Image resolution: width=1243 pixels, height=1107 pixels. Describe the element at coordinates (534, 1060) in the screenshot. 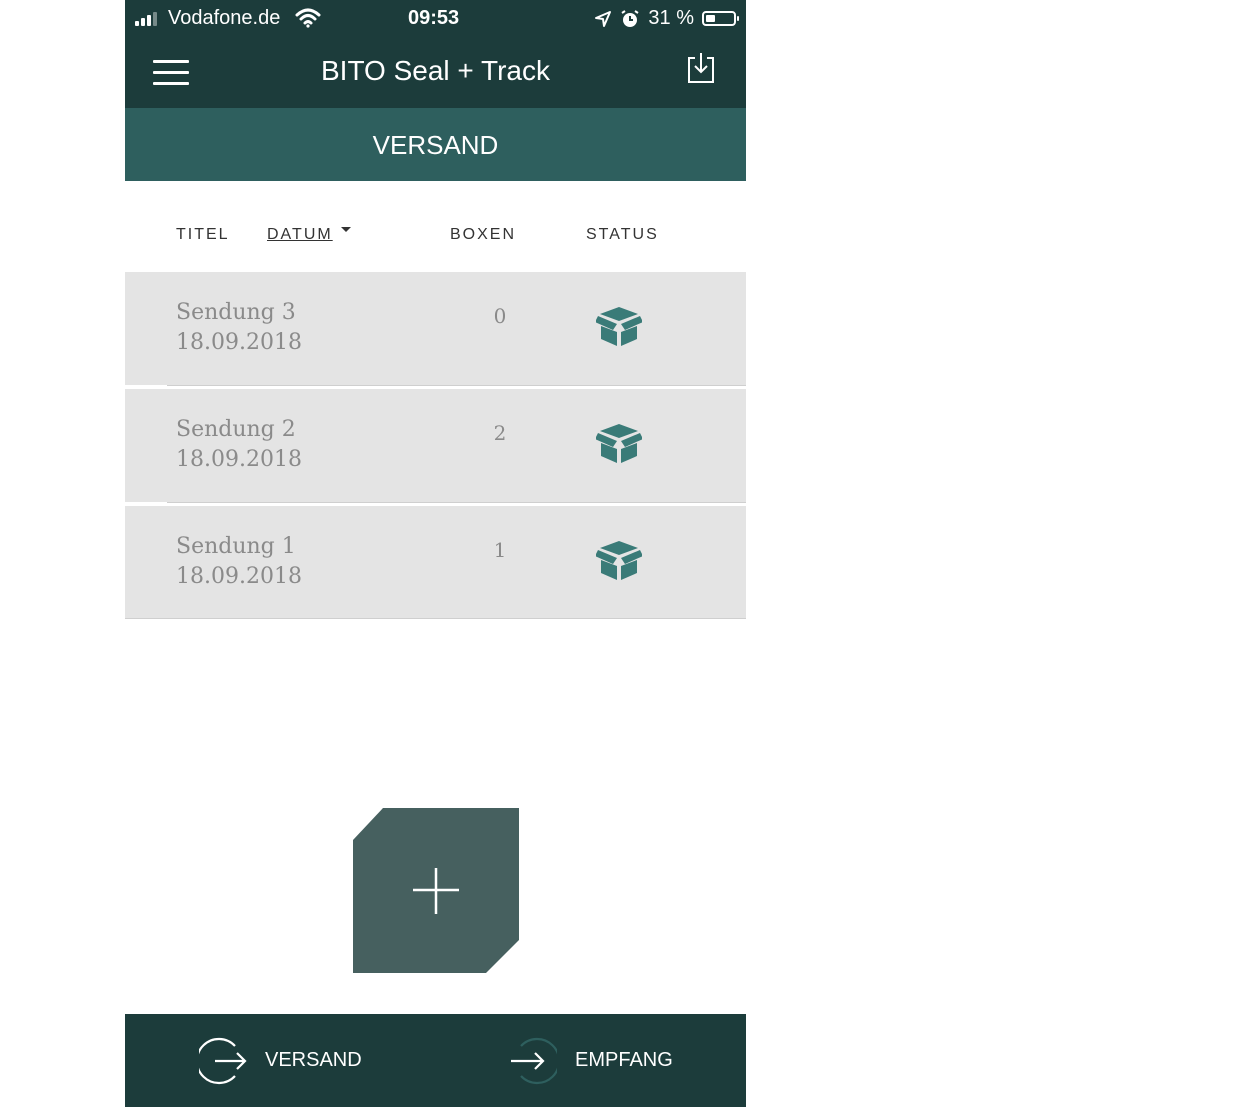

I see `receive-in-icon` at that location.